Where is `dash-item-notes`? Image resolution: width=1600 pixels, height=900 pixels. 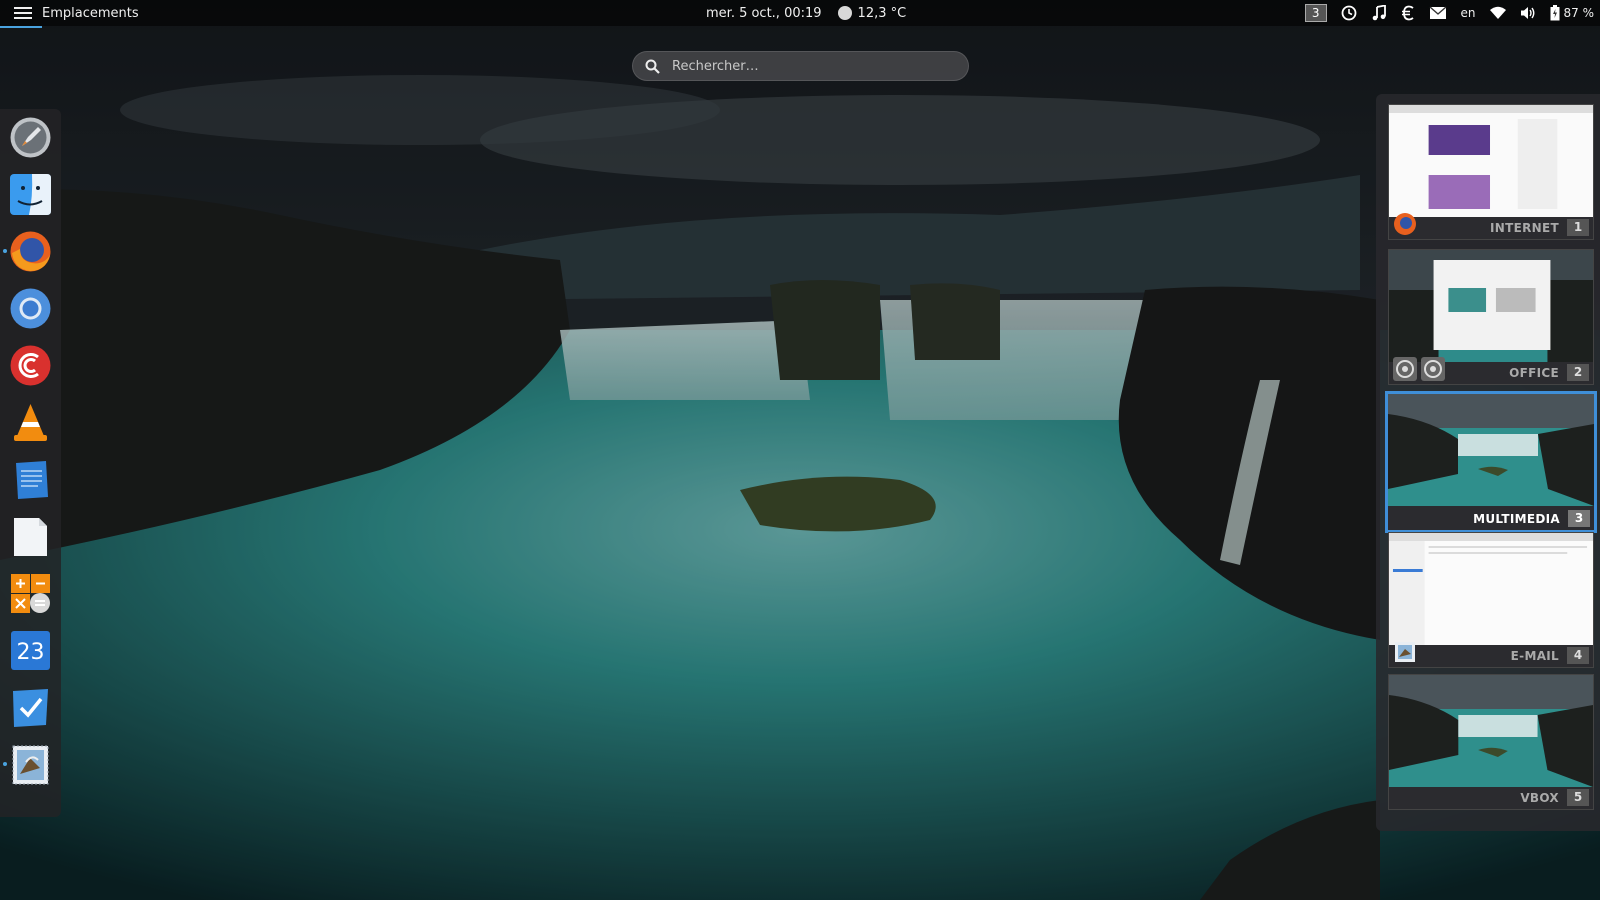 dash-item-notes is located at coordinates (30, 479).